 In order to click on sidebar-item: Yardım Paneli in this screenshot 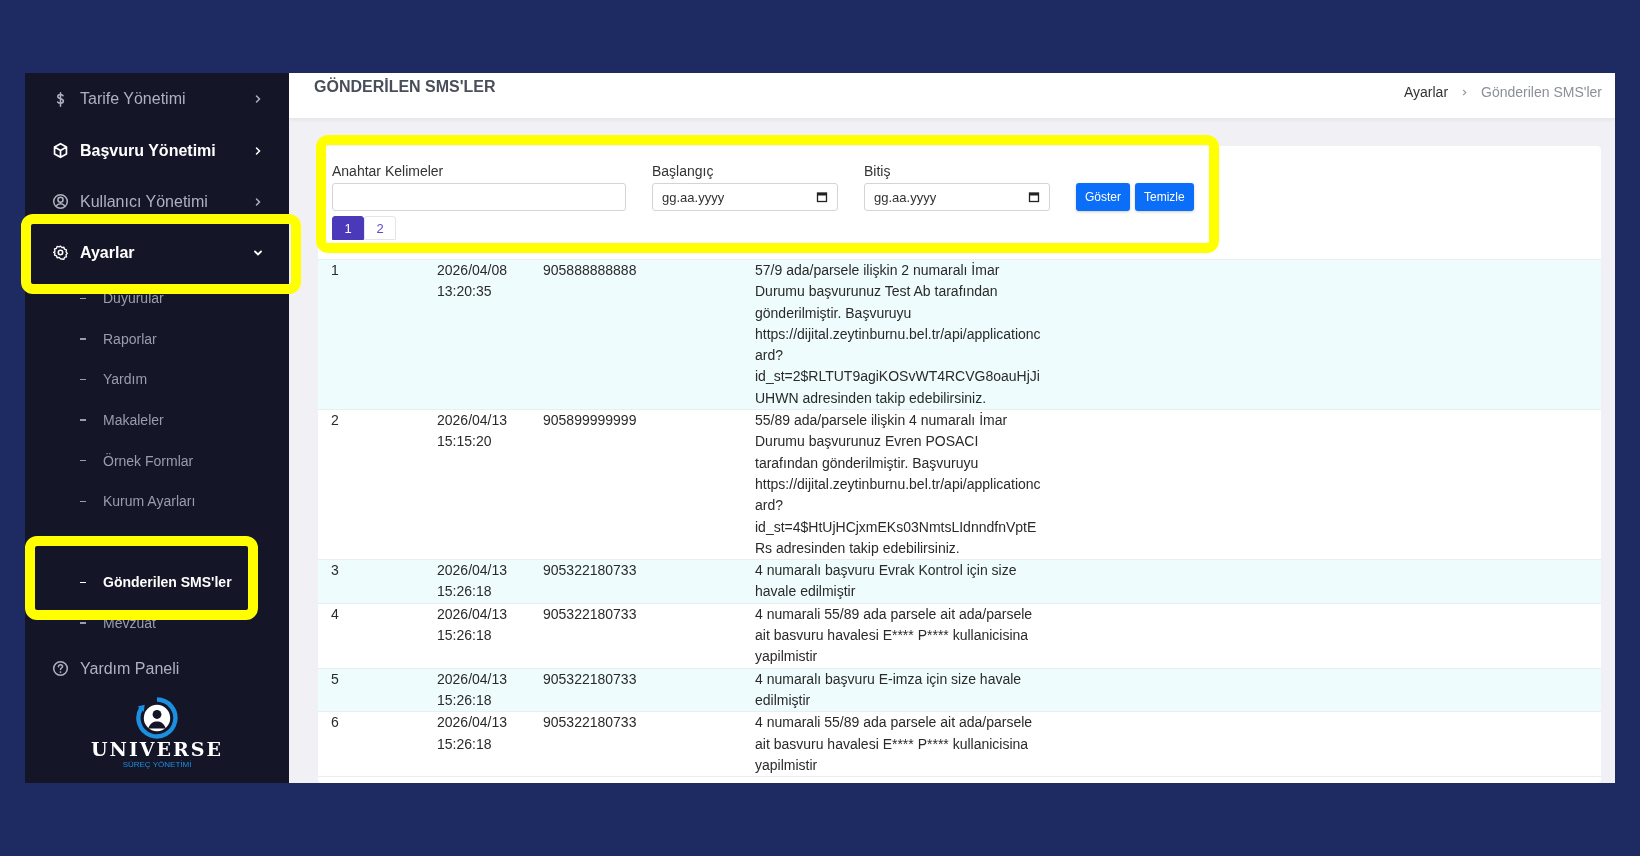, I will do `click(157, 669)`.